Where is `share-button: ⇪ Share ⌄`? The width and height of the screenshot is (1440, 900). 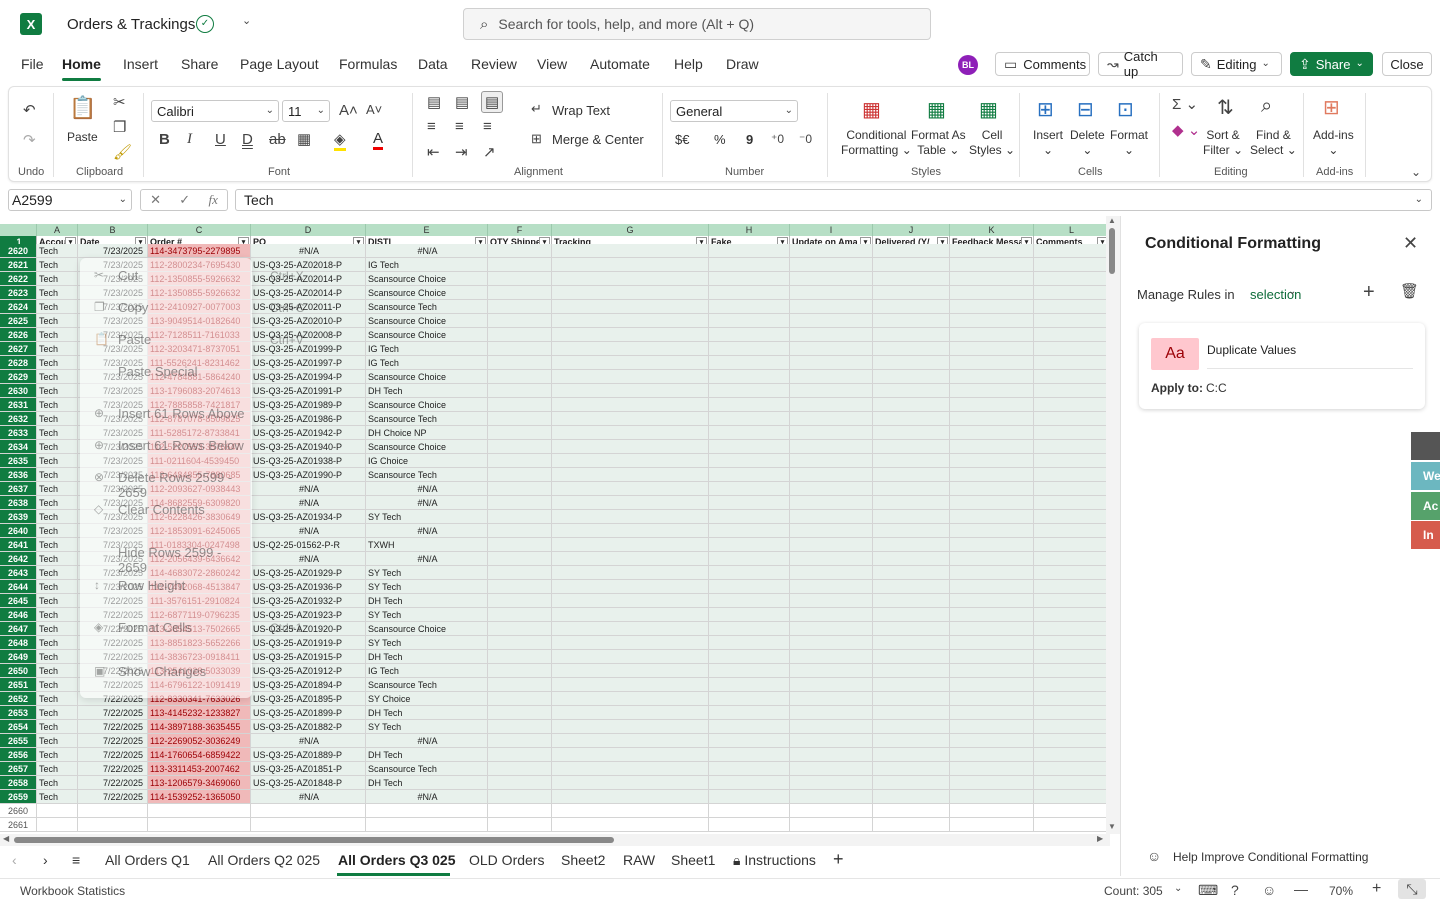 share-button: ⇪ Share ⌄ is located at coordinates (1331, 64).